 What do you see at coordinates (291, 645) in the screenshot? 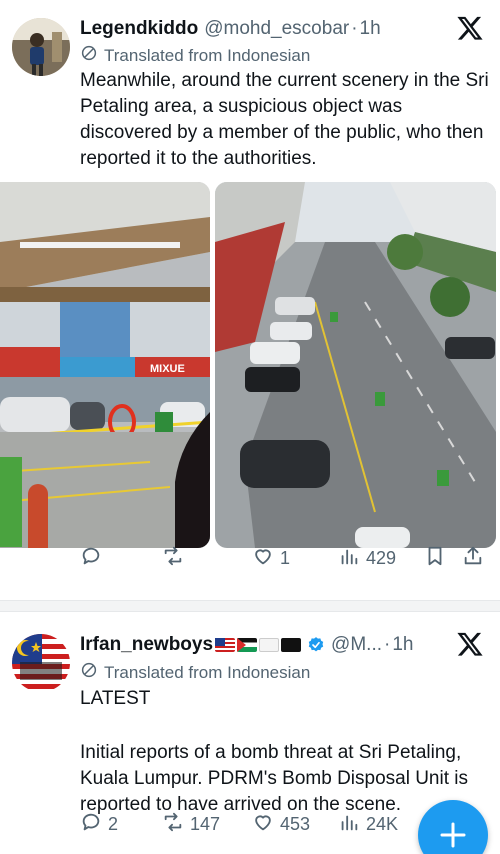
I see `black-flag-icon` at bounding box center [291, 645].